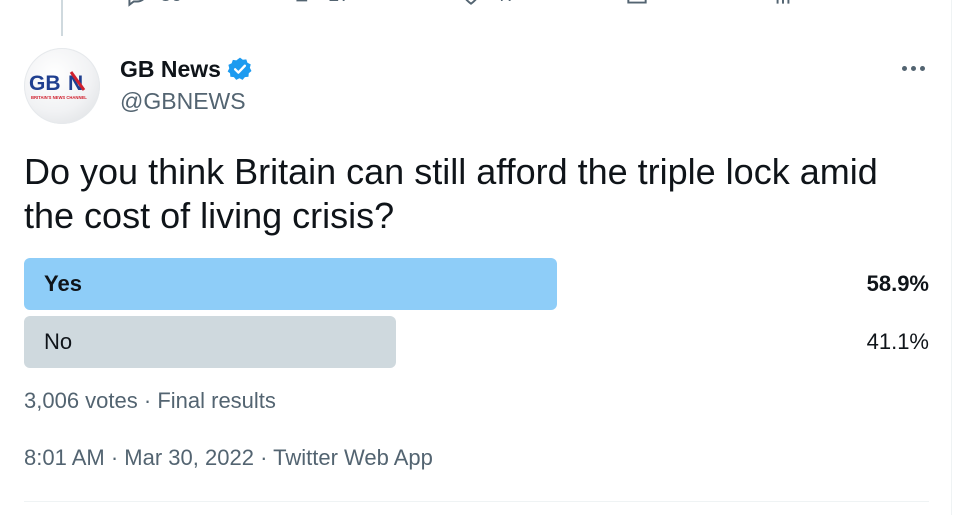 Image resolution: width=980 pixels, height=515 pixels. I want to click on gb-news-logo: GB N BRITAIN'S NEWS CHANNEL, so click(58, 85).